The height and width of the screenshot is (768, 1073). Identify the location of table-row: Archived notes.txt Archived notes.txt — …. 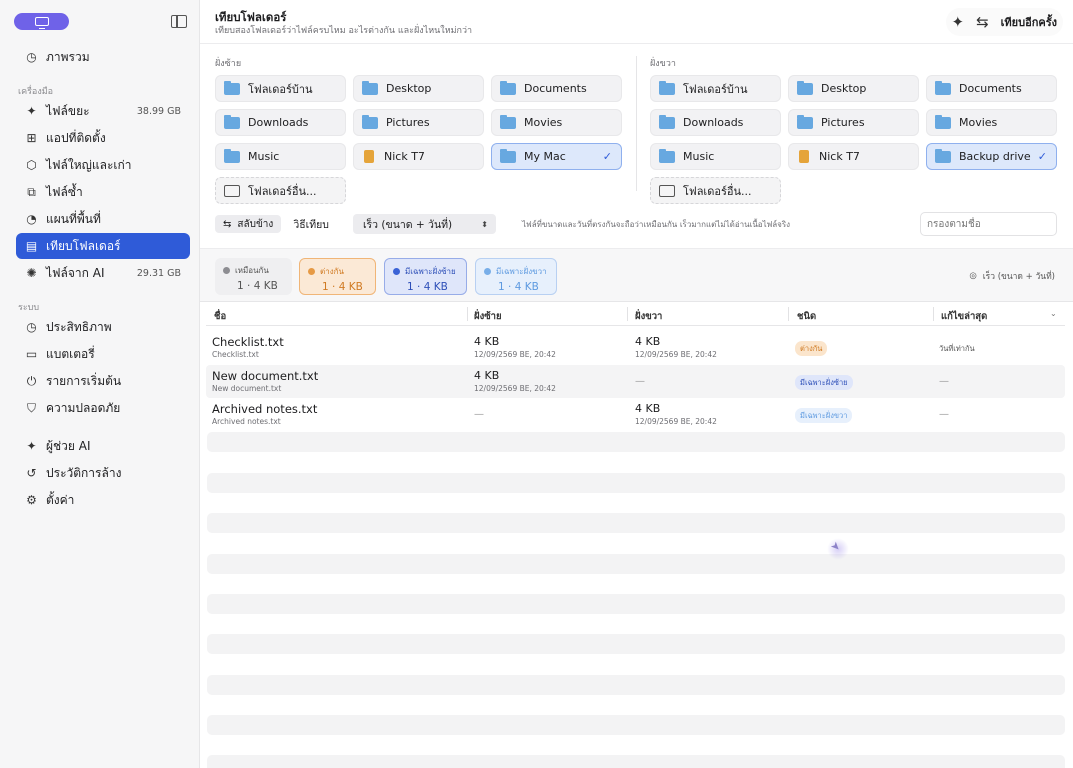
(635, 414).